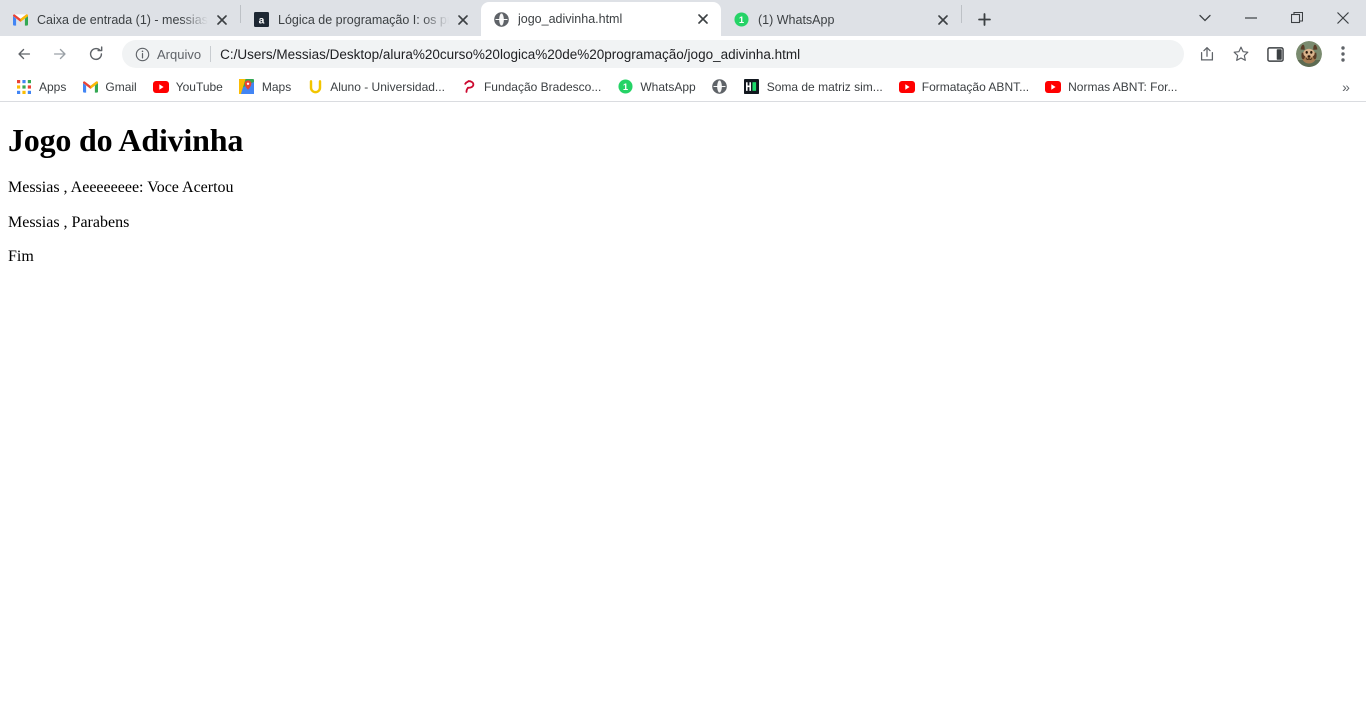 The width and height of the screenshot is (1366, 728). Describe the element at coordinates (1241, 54) in the screenshot. I see `bookmark-star-icon` at that location.